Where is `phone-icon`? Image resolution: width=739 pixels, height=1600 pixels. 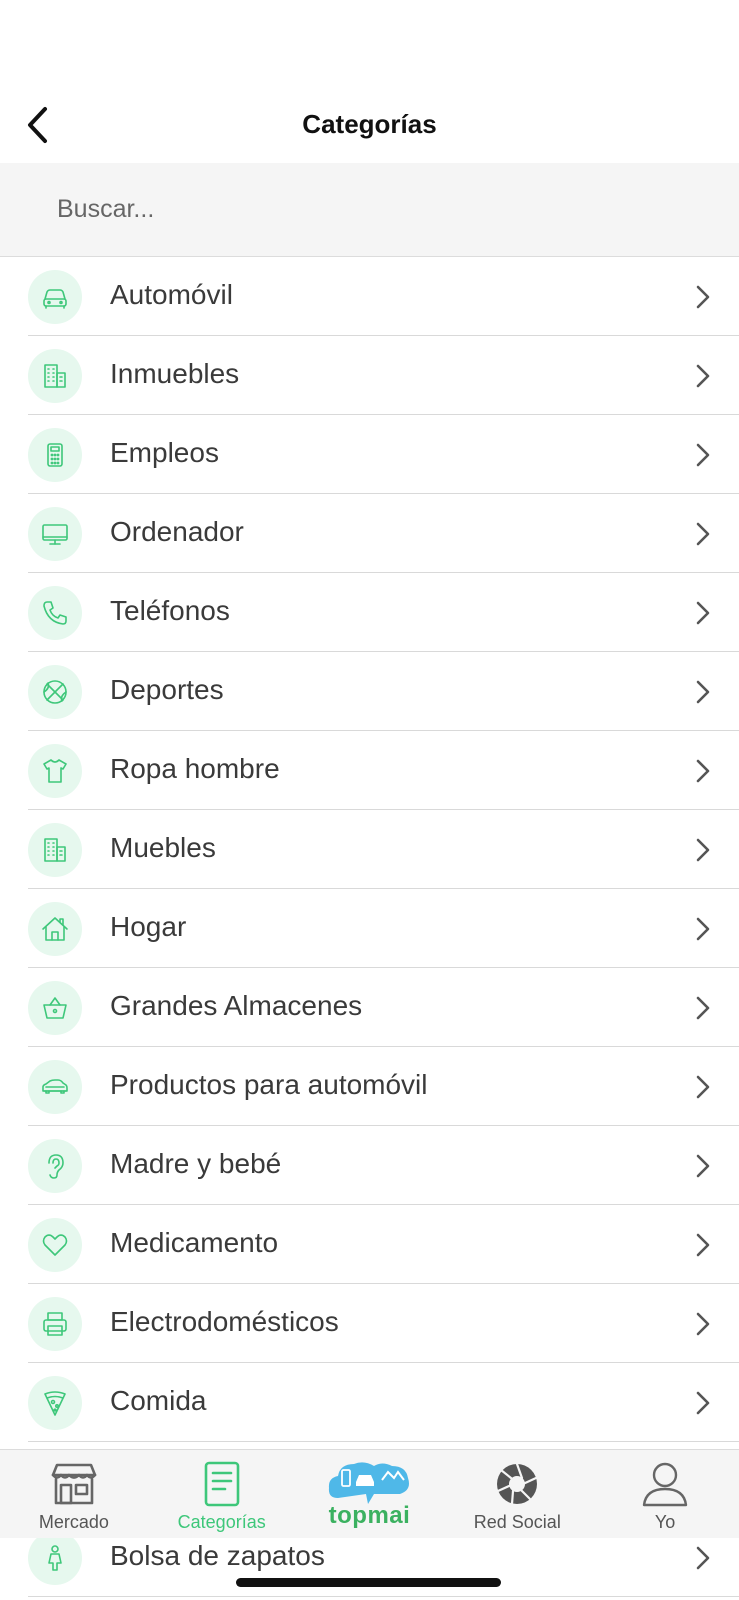
phone-icon is located at coordinates (55, 613).